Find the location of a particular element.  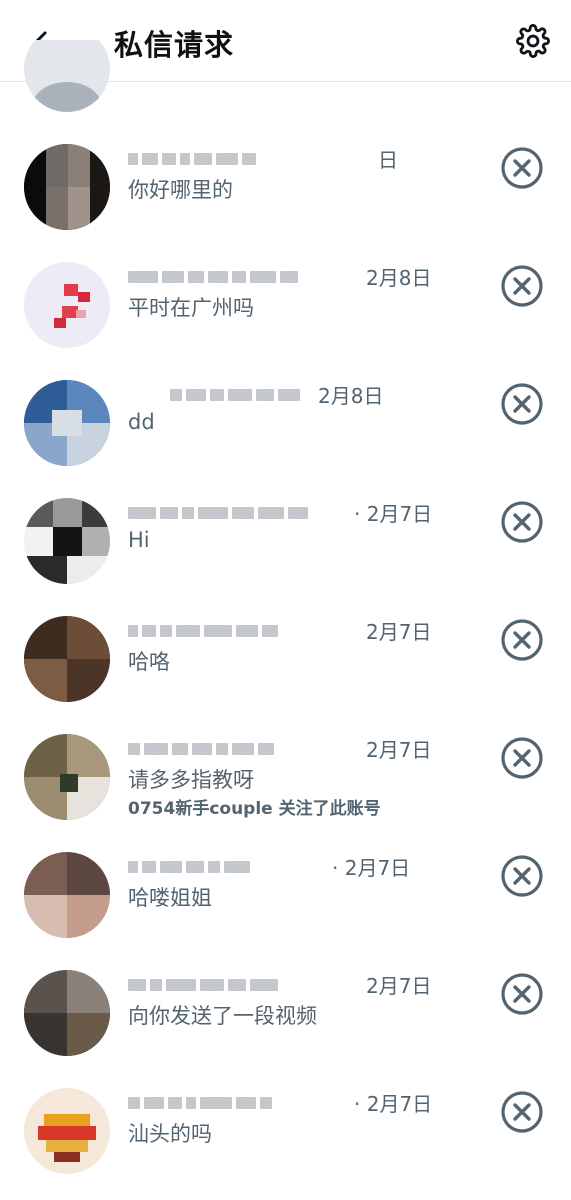

page-title: 私信请求 is located at coordinates (174, 45).